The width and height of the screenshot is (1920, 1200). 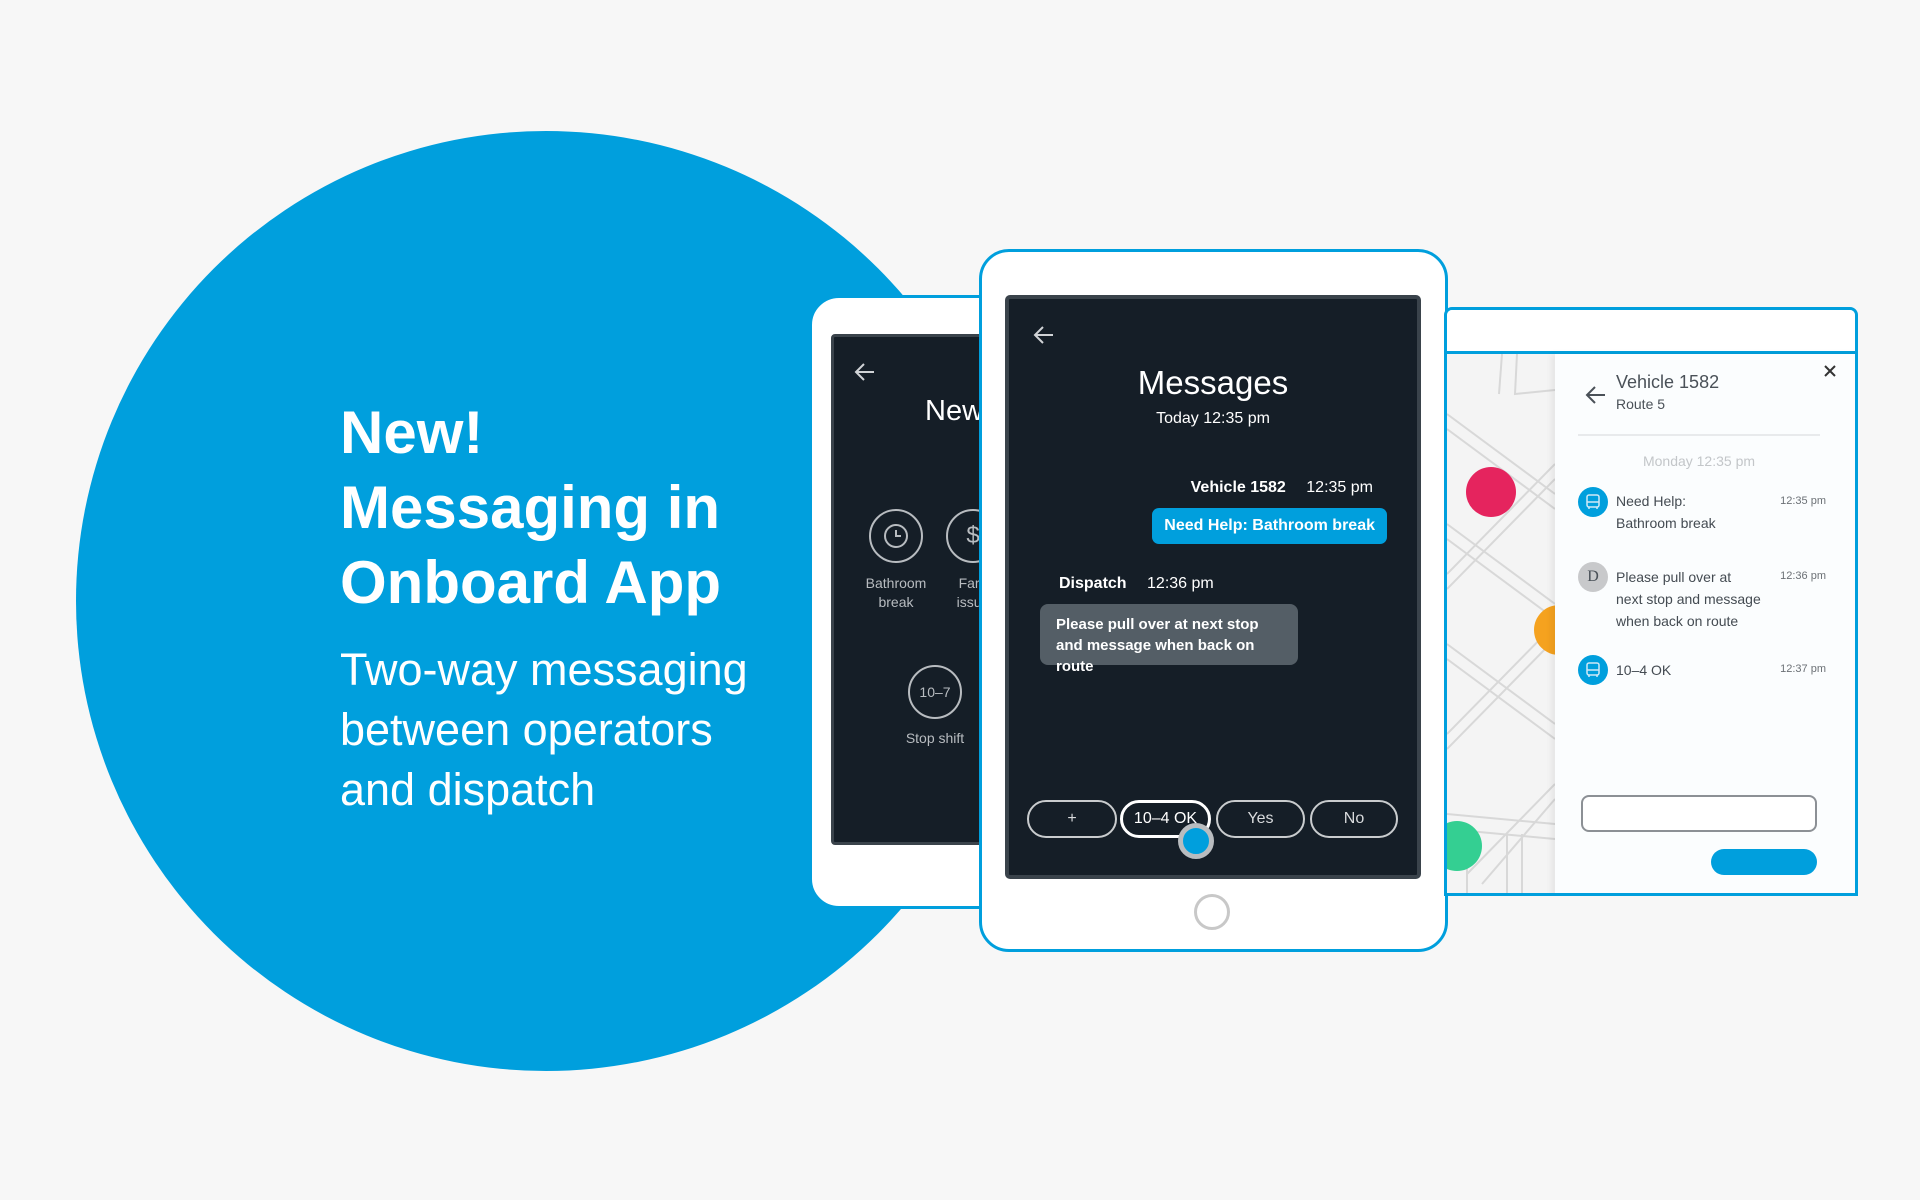 I want to click on stop-shift-code: 10–7, so click(x=935, y=692).